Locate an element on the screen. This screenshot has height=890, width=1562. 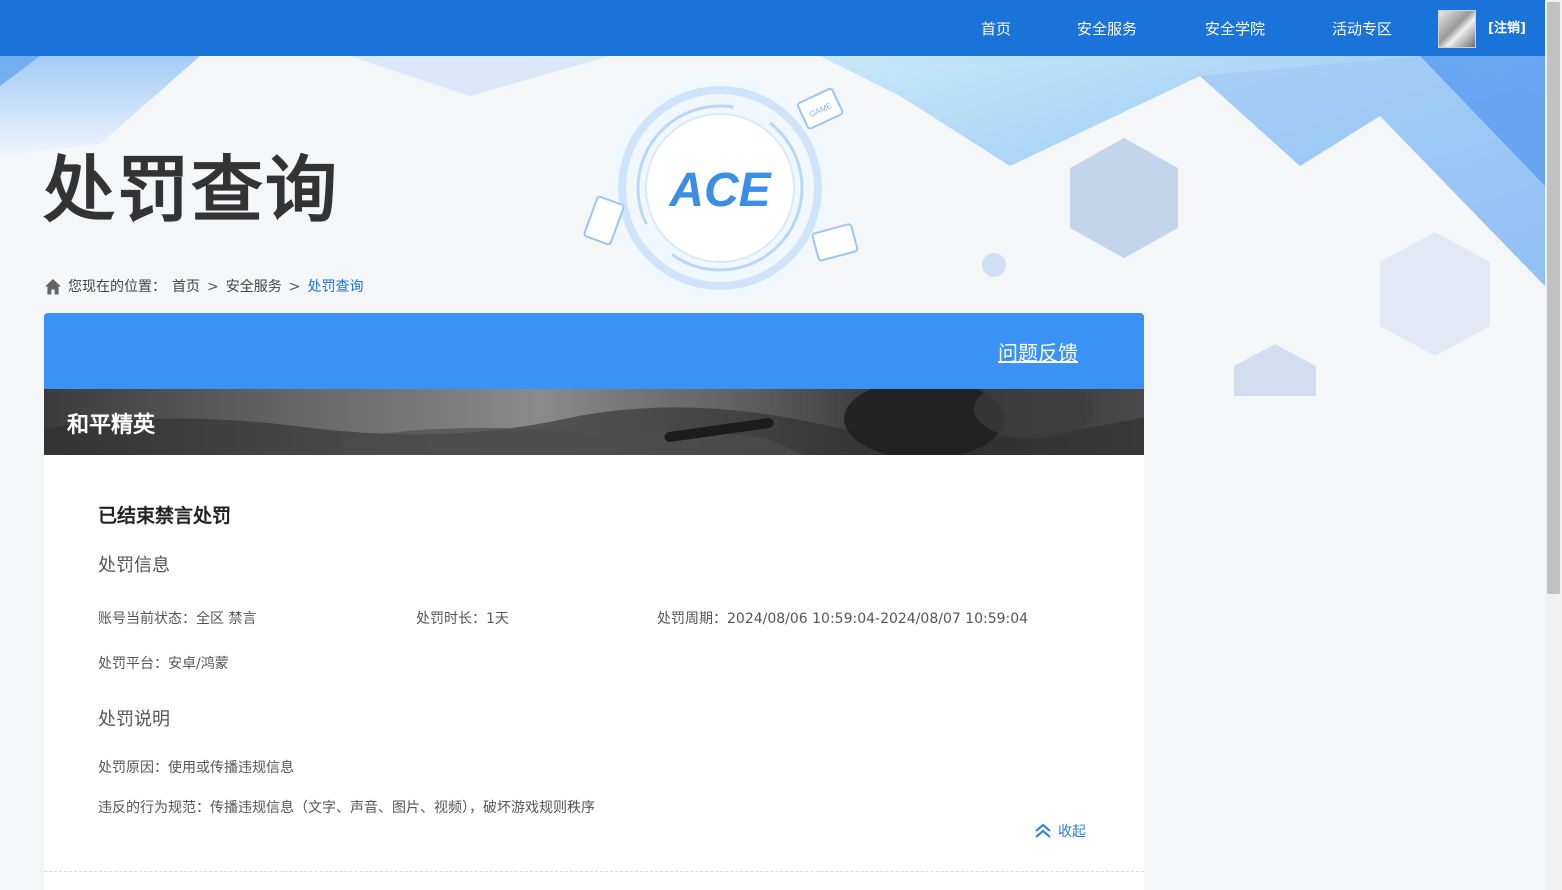
breadcrumb-security-service: 安全服务 is located at coordinates (254, 287).